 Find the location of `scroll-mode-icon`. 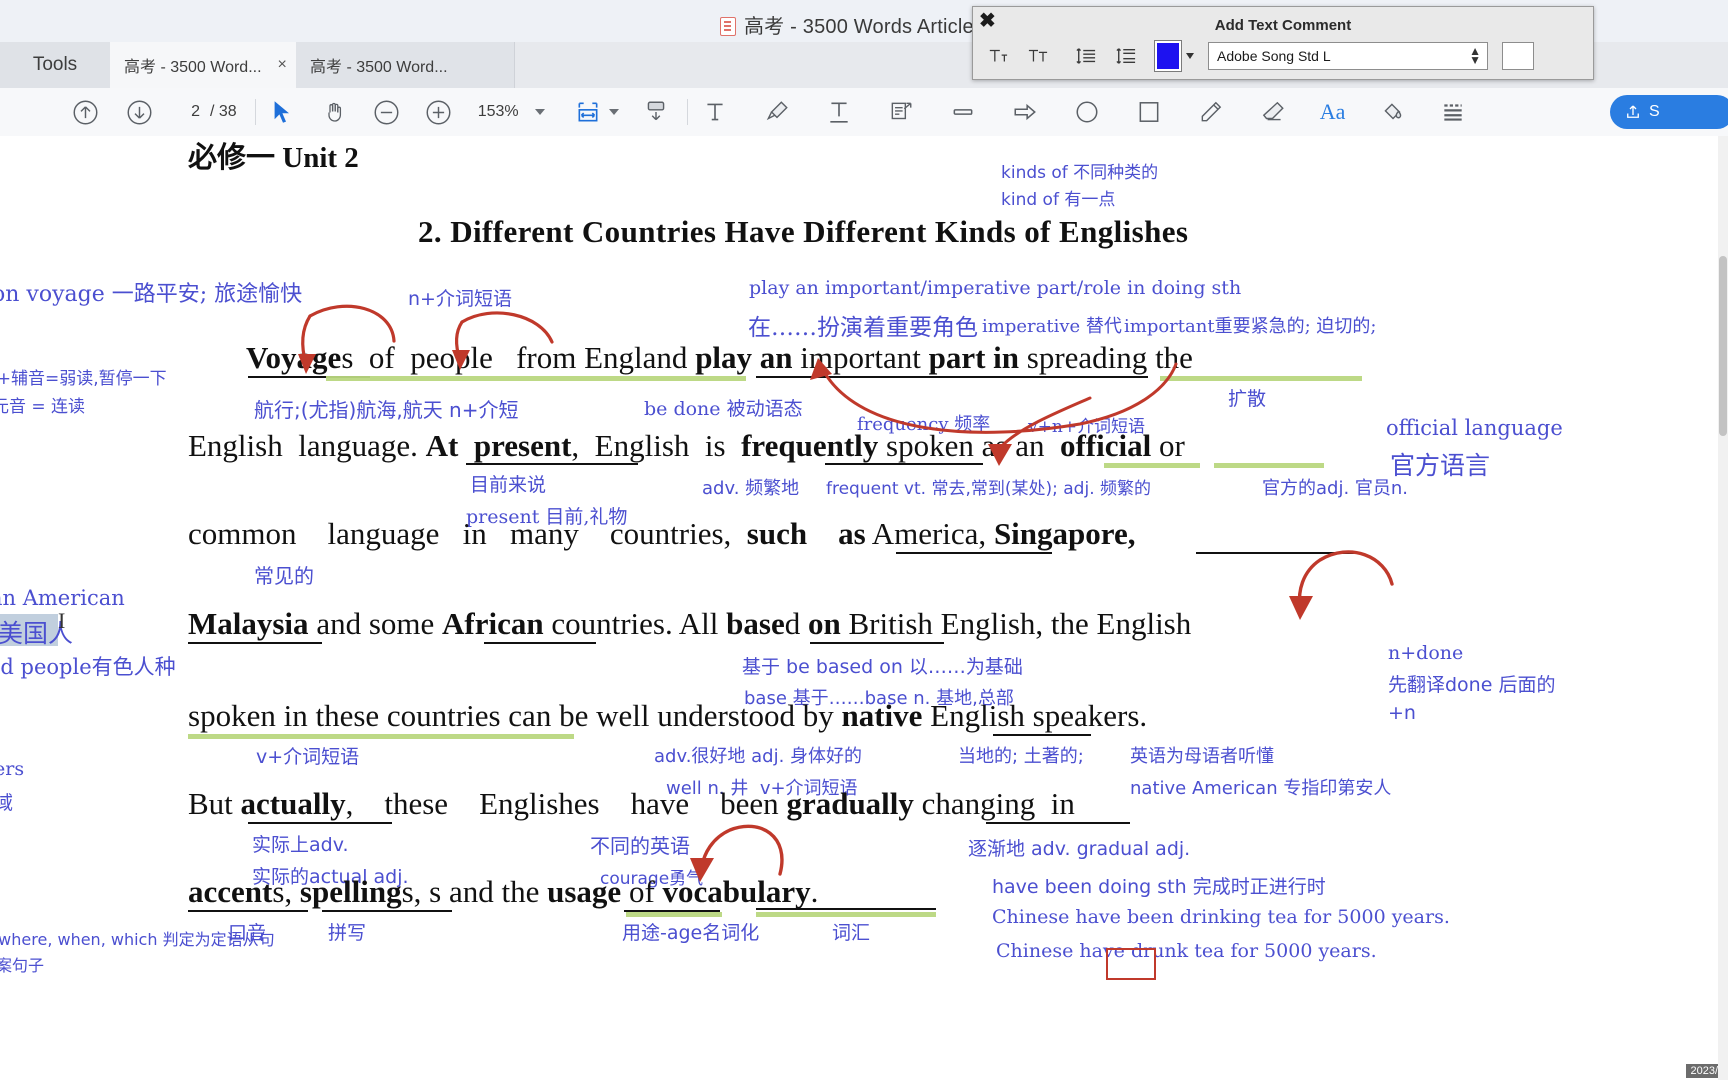

scroll-mode-icon is located at coordinates (656, 112).